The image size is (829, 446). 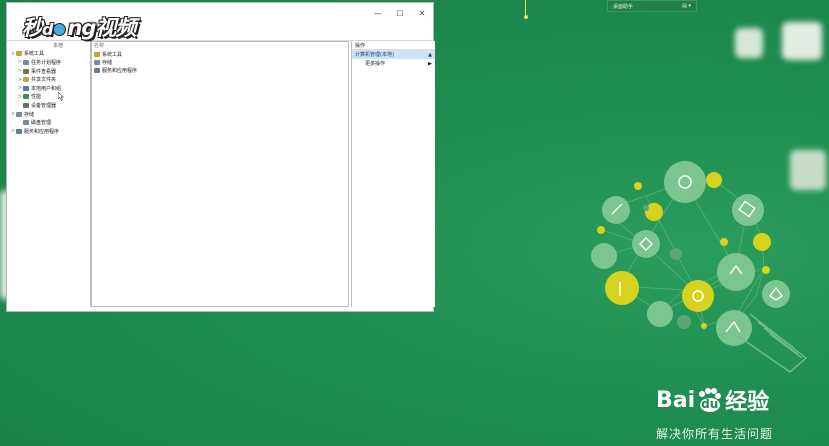 I want to click on collapse-up-icon: ▲, so click(x=430, y=55).